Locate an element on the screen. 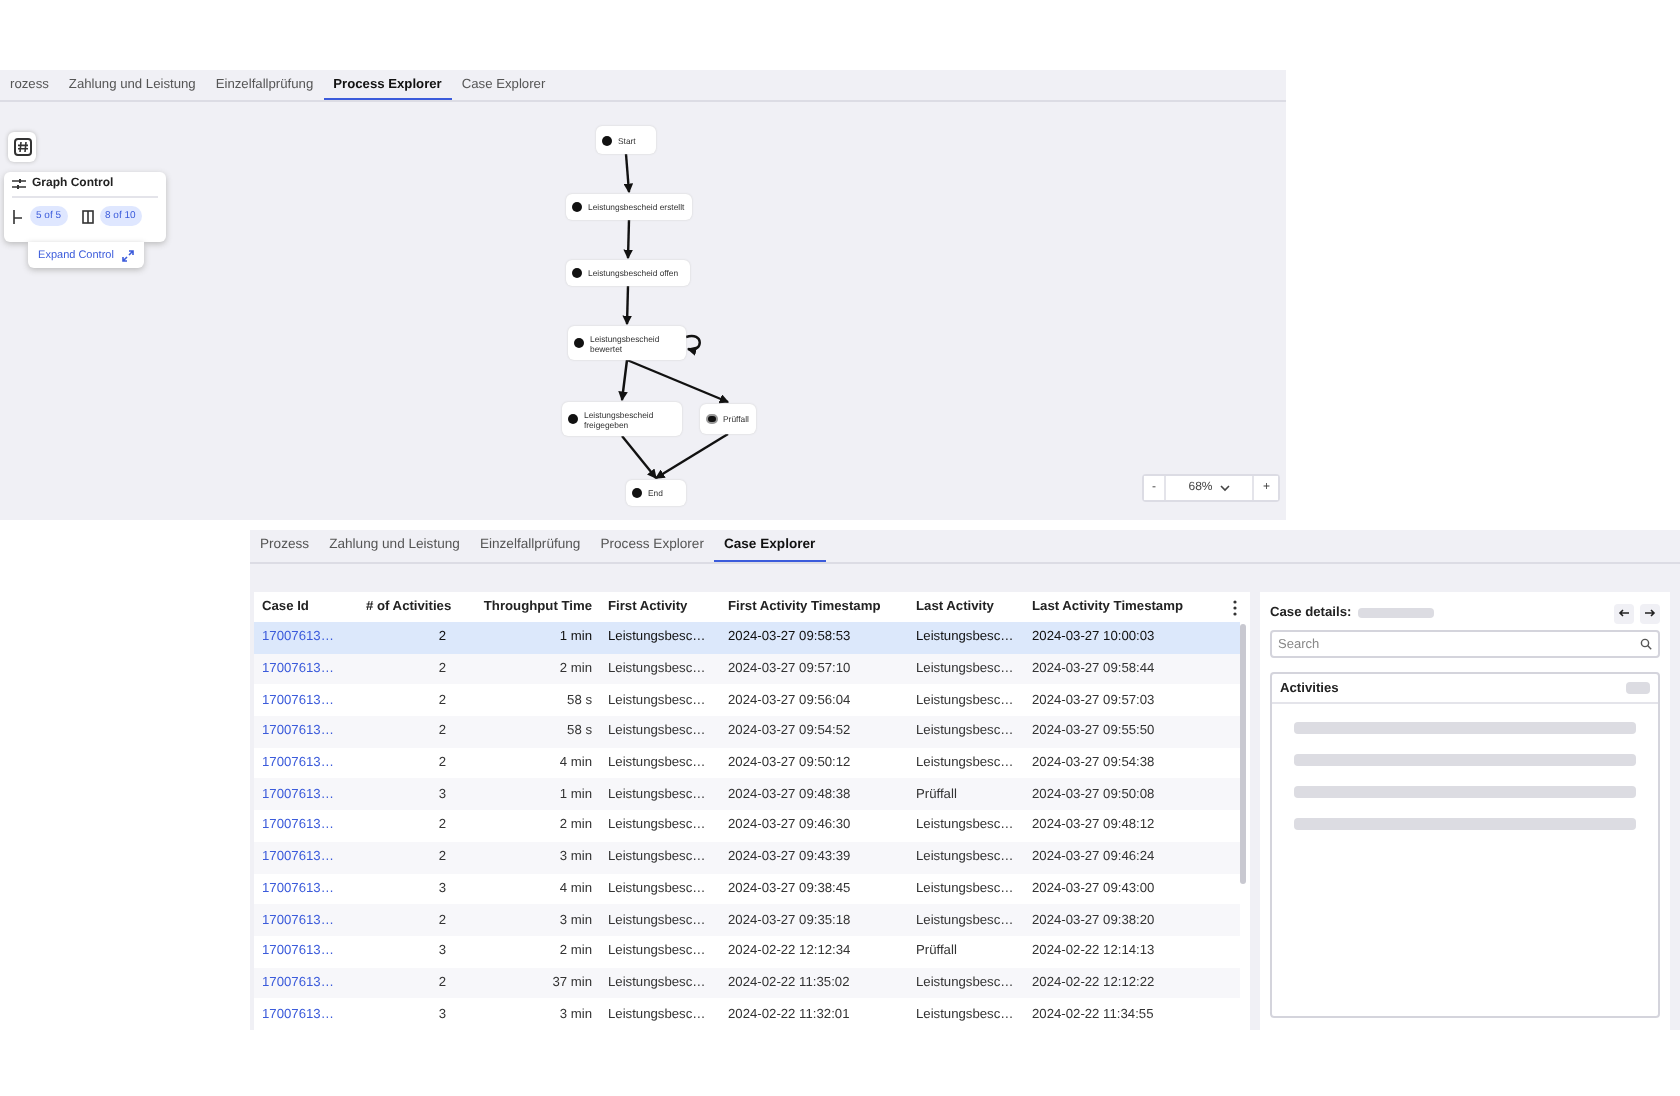  hash-icon is located at coordinates (22, 147).